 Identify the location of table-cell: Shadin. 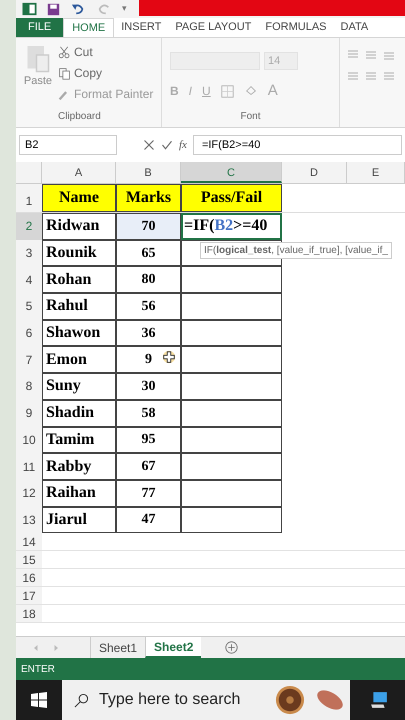
(79, 413).